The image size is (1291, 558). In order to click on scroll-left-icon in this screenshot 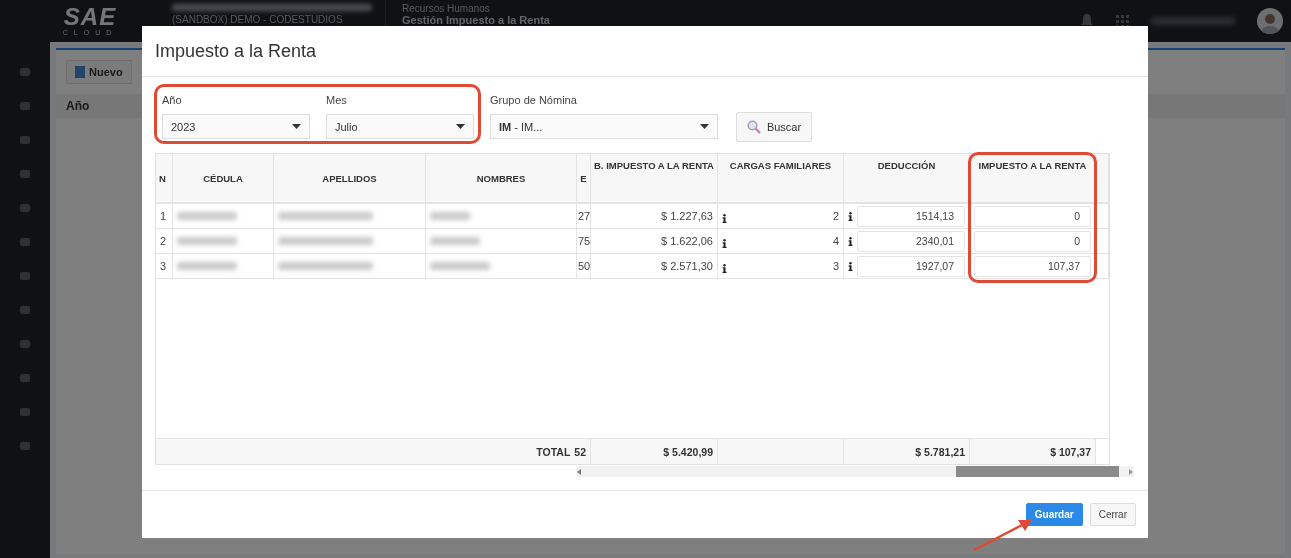, I will do `click(579, 471)`.